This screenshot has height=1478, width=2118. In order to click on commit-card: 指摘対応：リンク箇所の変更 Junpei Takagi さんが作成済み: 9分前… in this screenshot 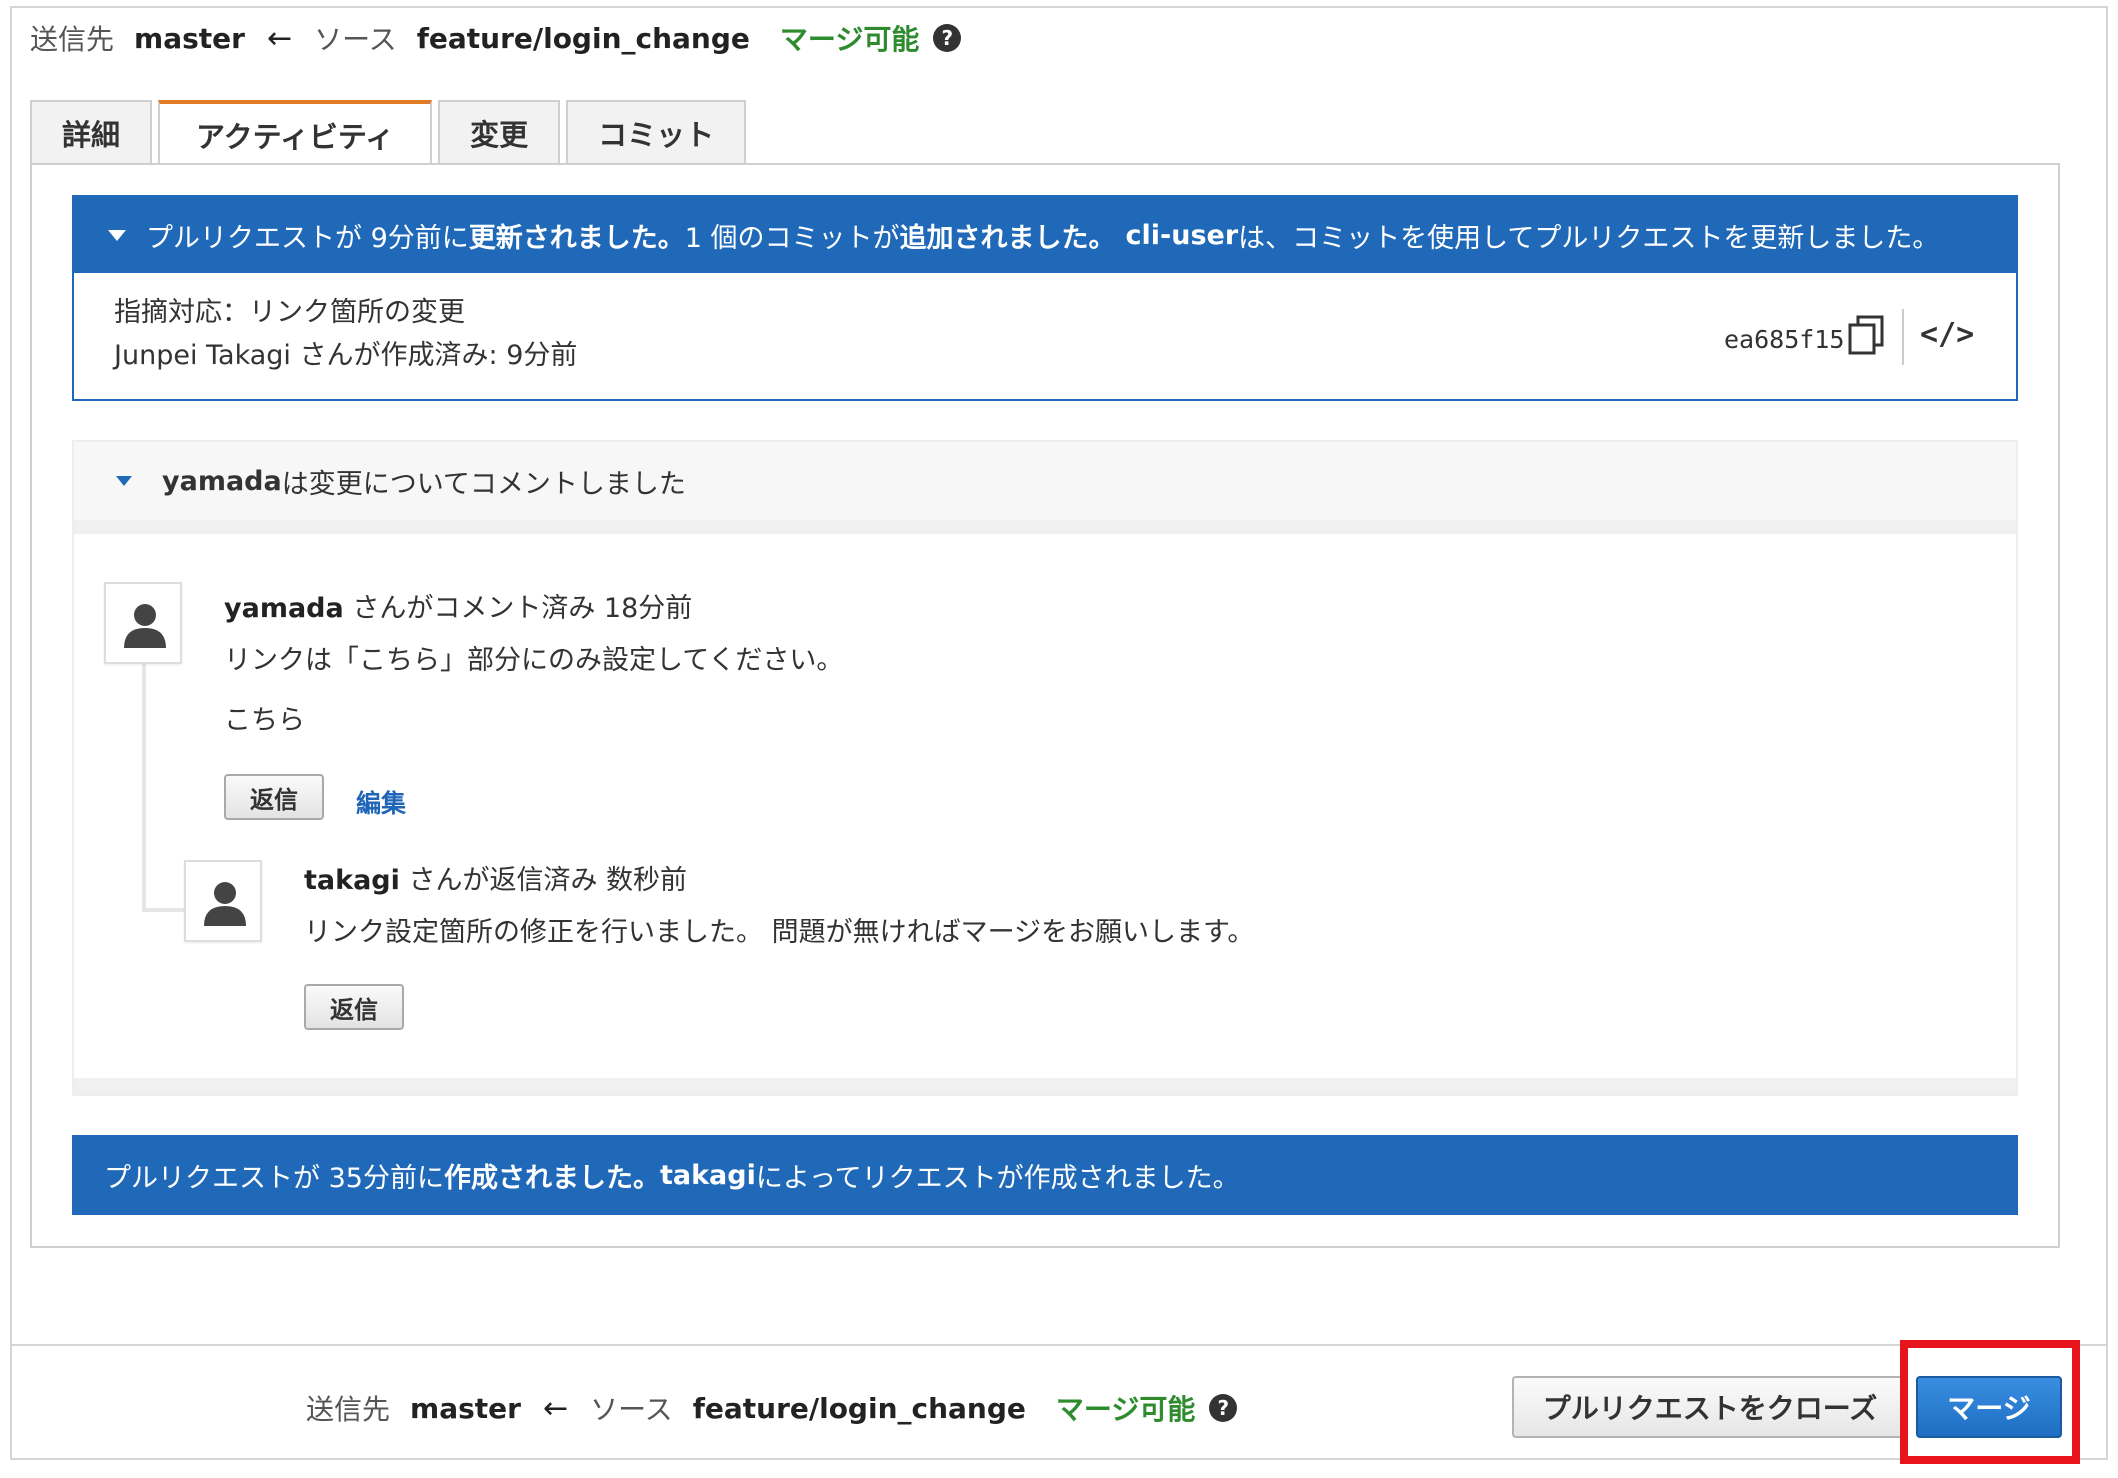, I will do `click(1045, 337)`.